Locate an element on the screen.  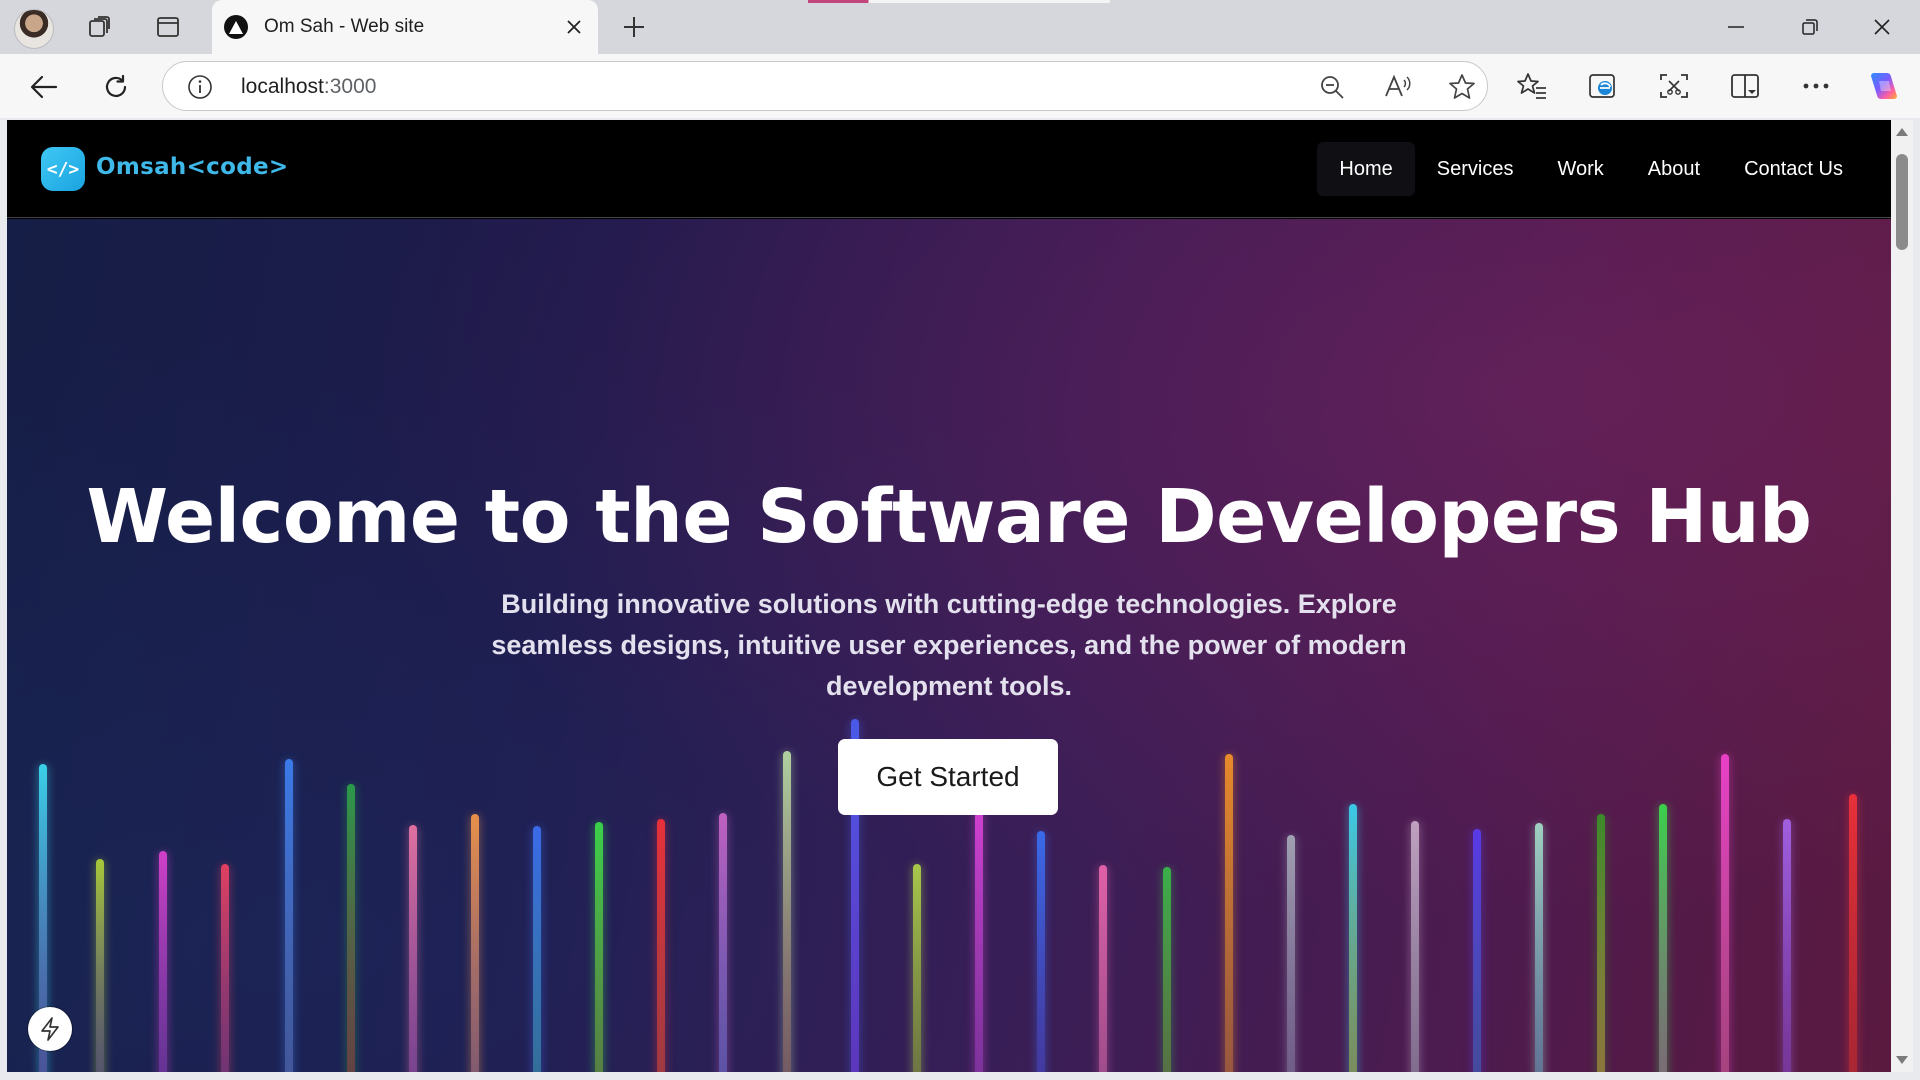
more-options-icon is located at coordinates (1816, 86).